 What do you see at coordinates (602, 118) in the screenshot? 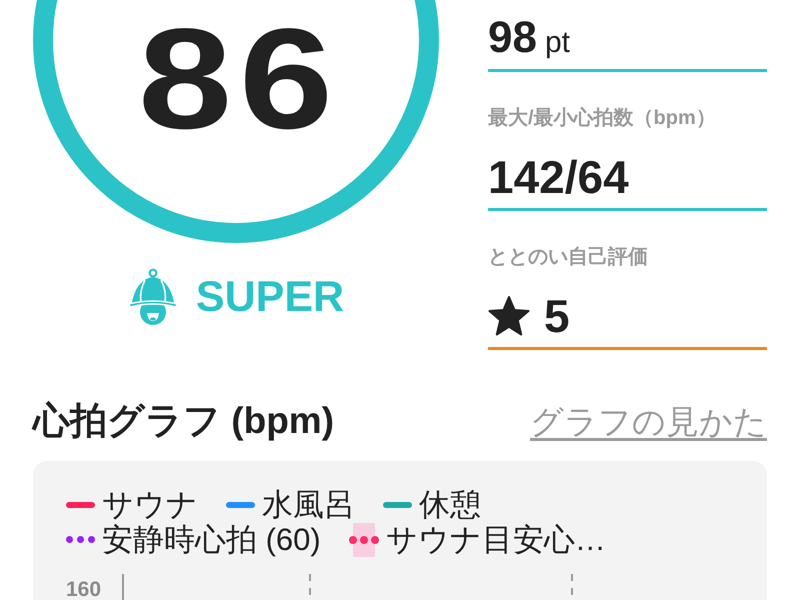
I see `stat-label: 最大/最小心拍数（bpm）` at bounding box center [602, 118].